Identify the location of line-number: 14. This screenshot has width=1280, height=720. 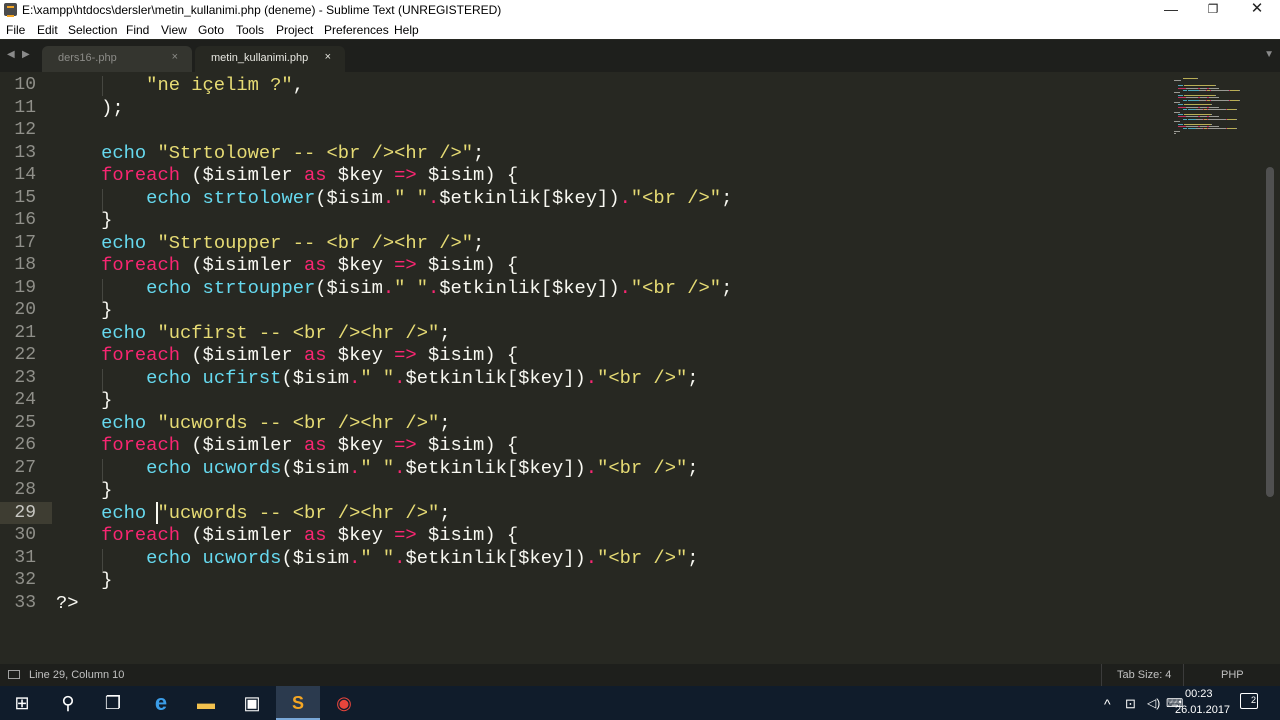
(25, 175).